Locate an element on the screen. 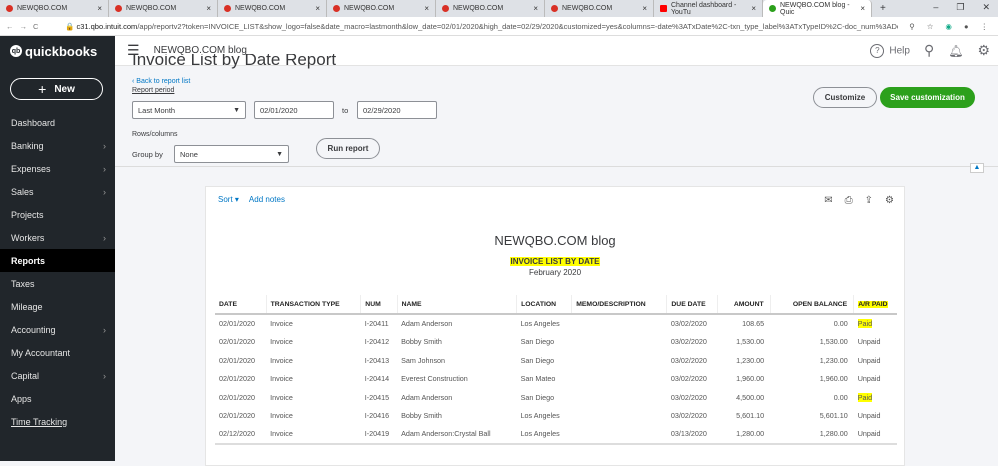 The height and width of the screenshot is (466, 998). help-button: ? Help is located at coordinates (890, 50).